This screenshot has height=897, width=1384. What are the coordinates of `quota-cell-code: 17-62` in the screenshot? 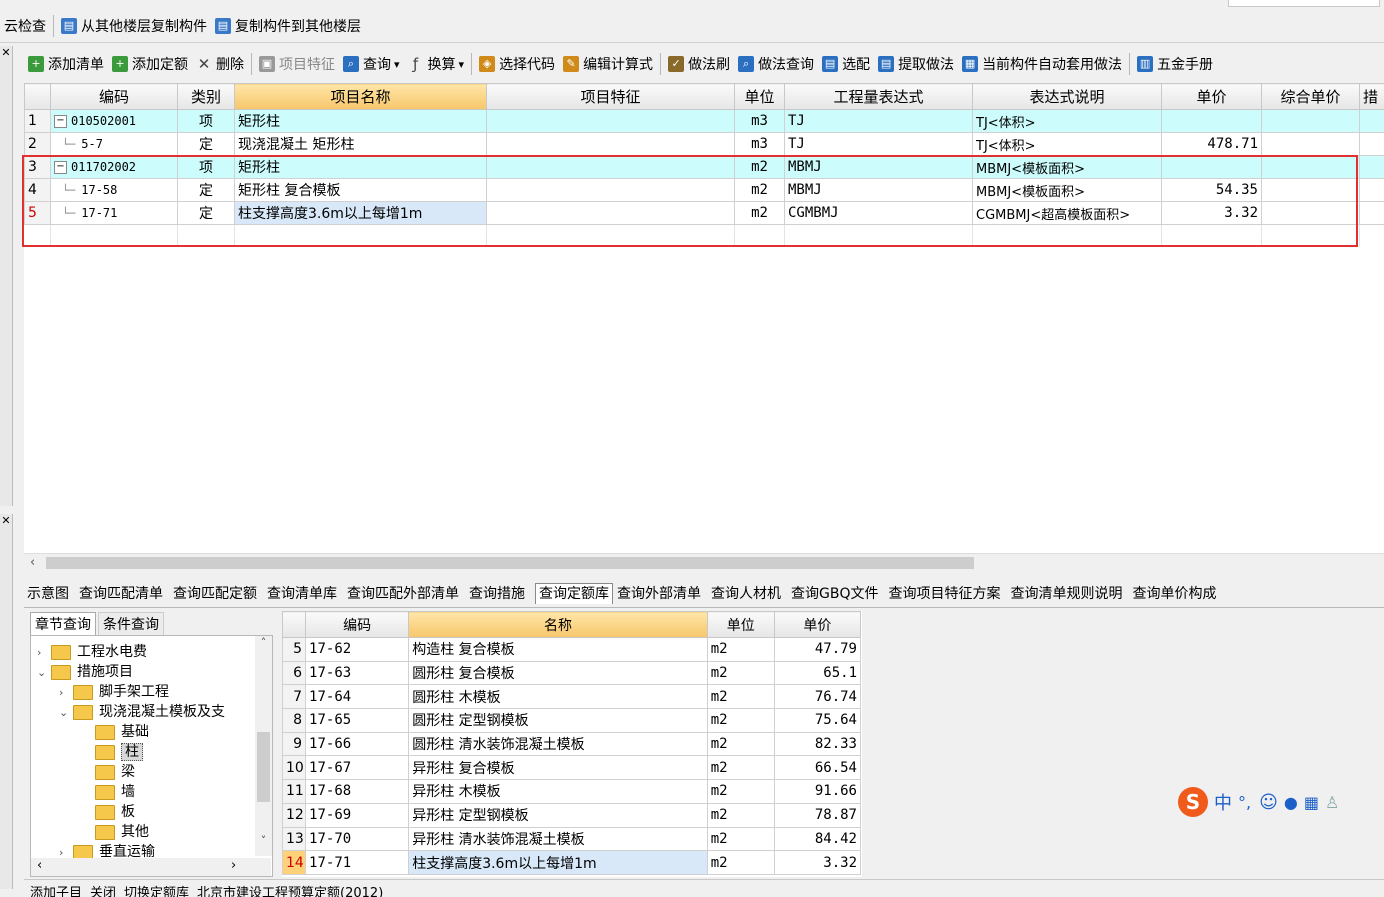 It's located at (357, 650).